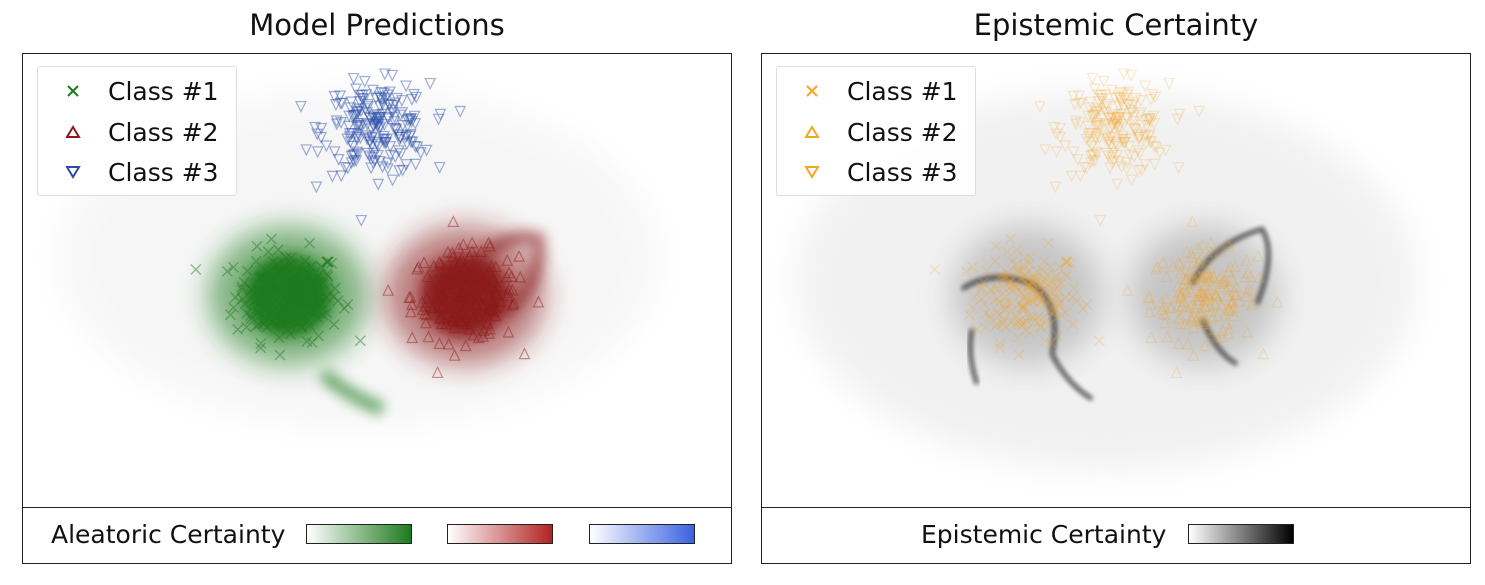 This screenshot has width=1485, height=585. I want to click on right-legend-item-class1: Class #1, so click(867, 91).